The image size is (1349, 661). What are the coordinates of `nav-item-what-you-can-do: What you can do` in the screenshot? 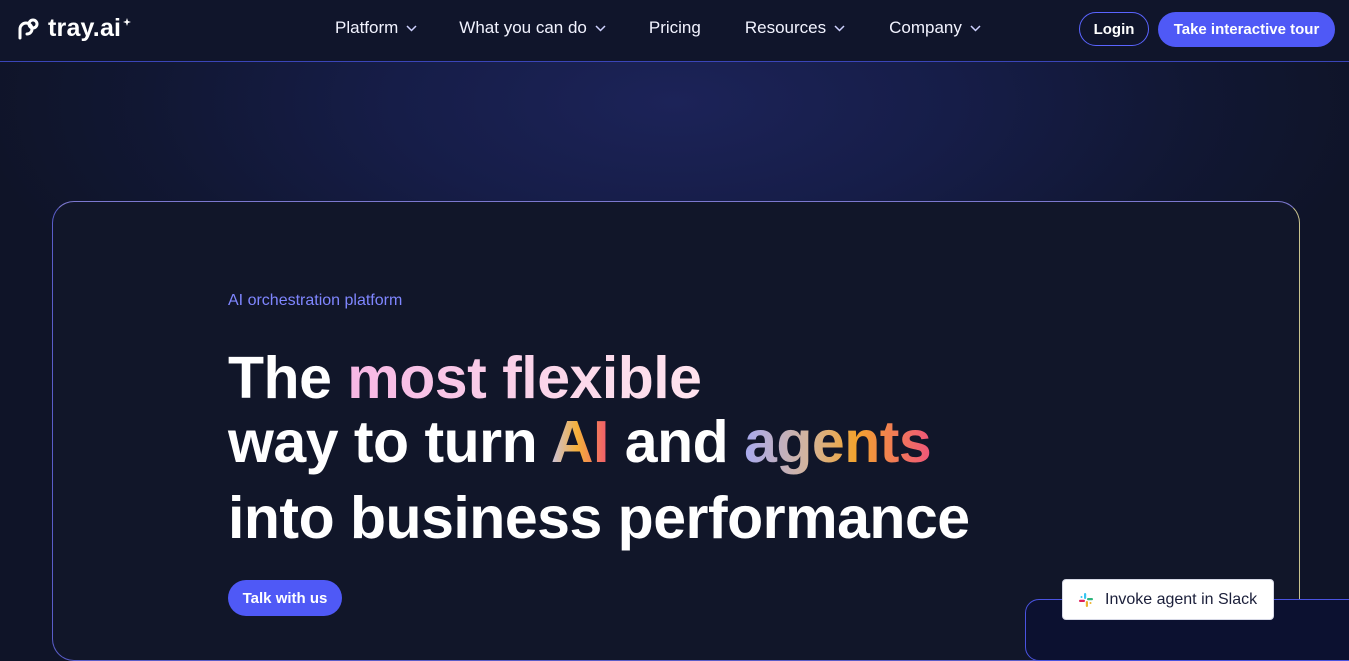 It's located at (532, 28).